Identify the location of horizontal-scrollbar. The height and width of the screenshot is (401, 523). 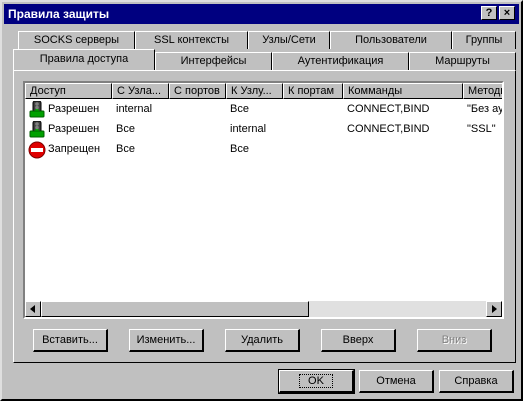
(263, 309).